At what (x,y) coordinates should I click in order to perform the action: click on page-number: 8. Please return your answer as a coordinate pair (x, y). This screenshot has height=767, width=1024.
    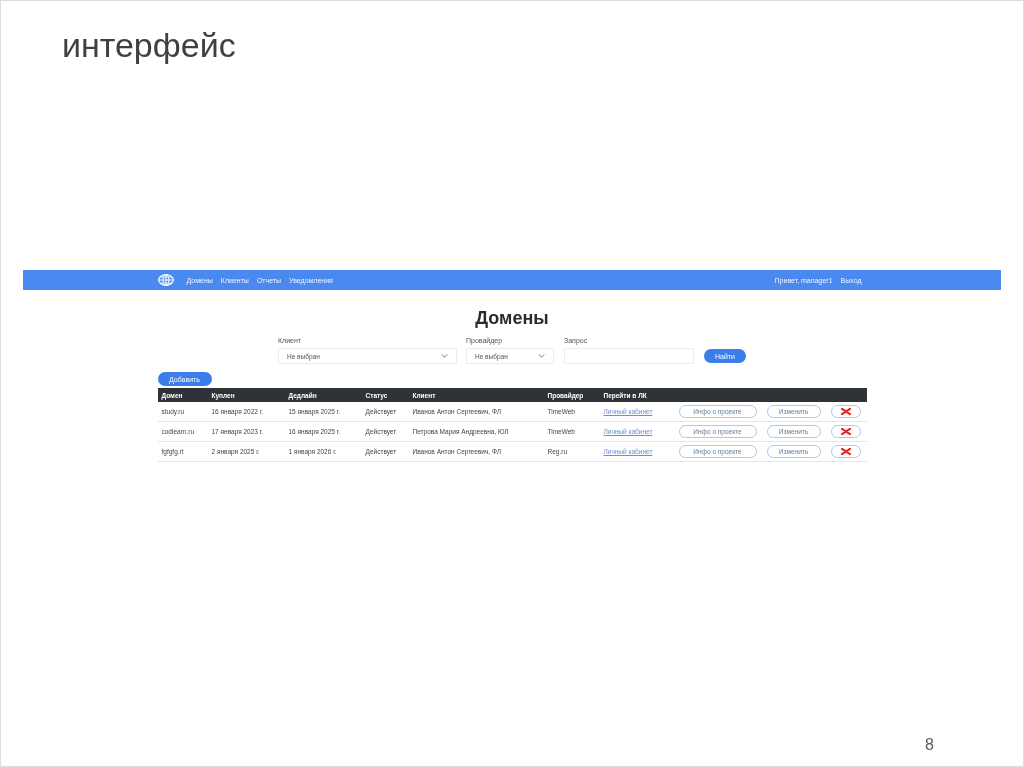
    Looking at the image, I should click on (929, 745).